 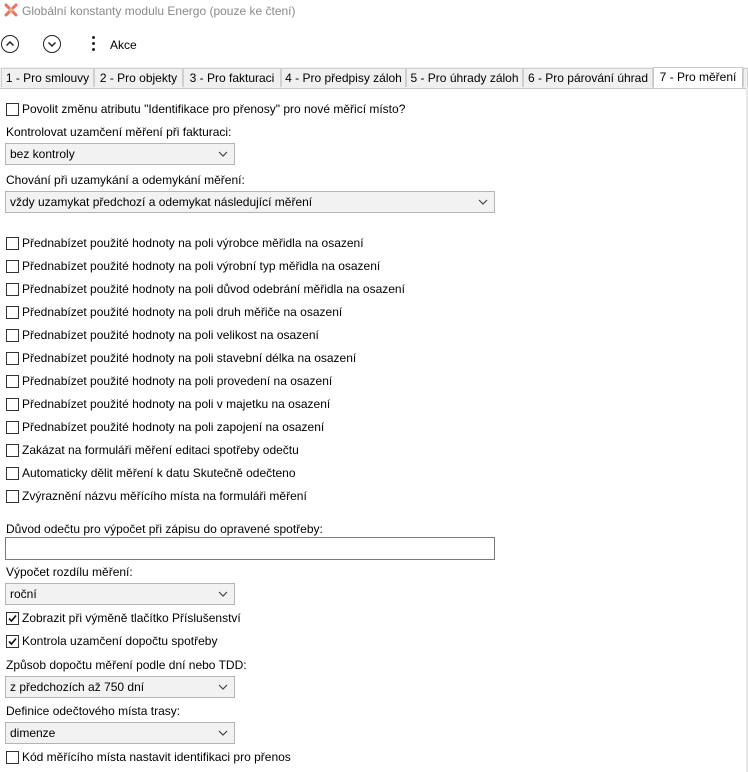 What do you see at coordinates (250, 548) in the screenshot?
I see `duvod-input` at bounding box center [250, 548].